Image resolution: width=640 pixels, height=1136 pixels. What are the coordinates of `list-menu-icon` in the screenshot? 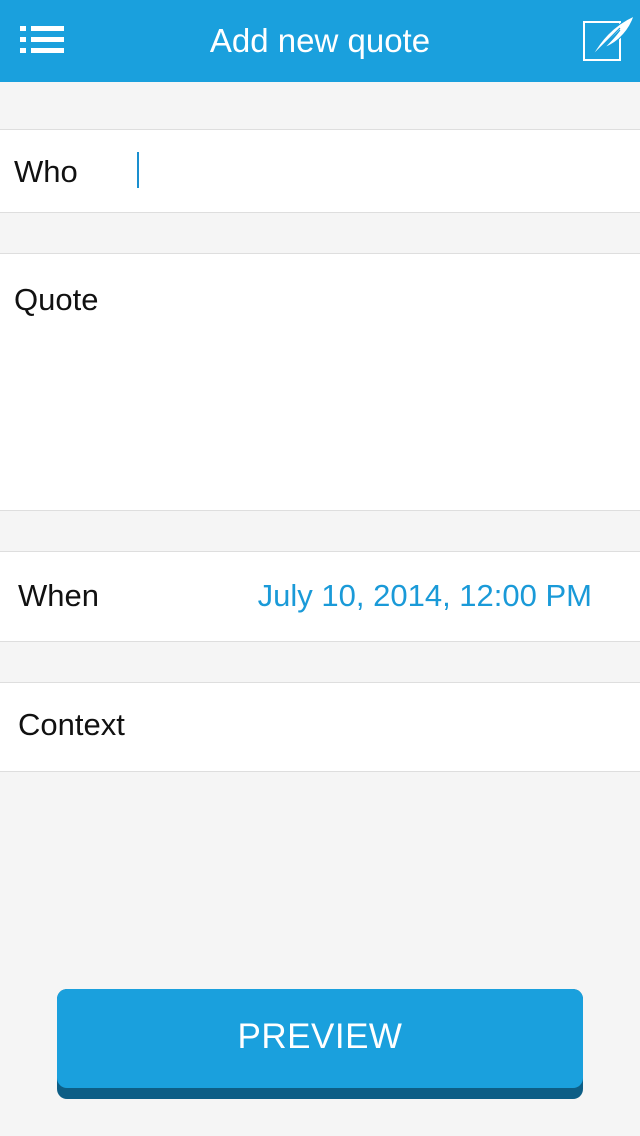 It's located at (43, 40).